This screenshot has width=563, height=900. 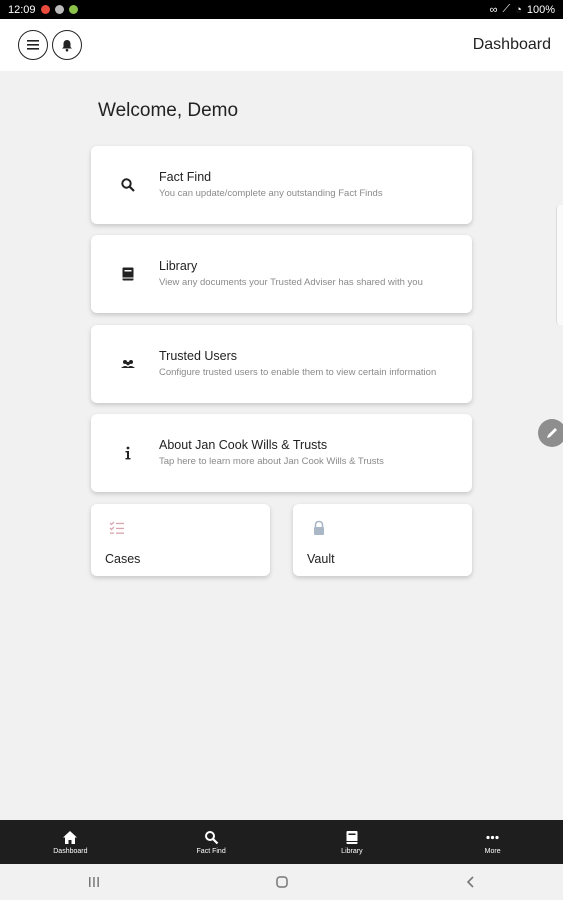 I want to click on link-icon: ∞, so click(x=493, y=9).